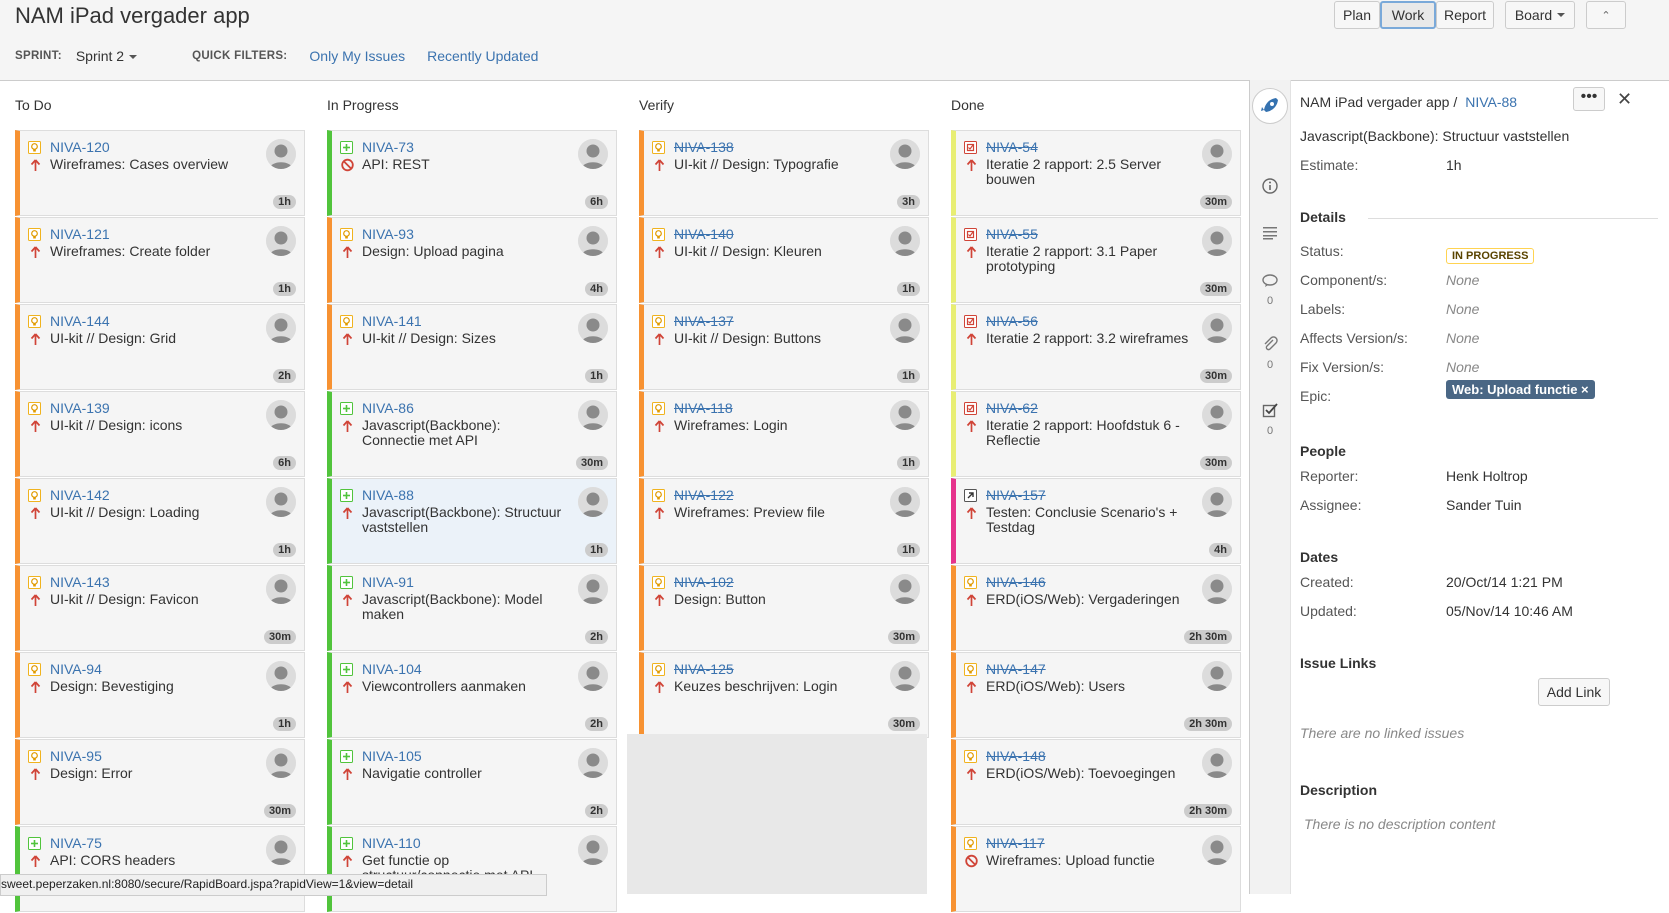 The image size is (1669, 913). What do you see at coordinates (472, 173) in the screenshot?
I see `issue-card: NIVA-73 API: REST 6h` at bounding box center [472, 173].